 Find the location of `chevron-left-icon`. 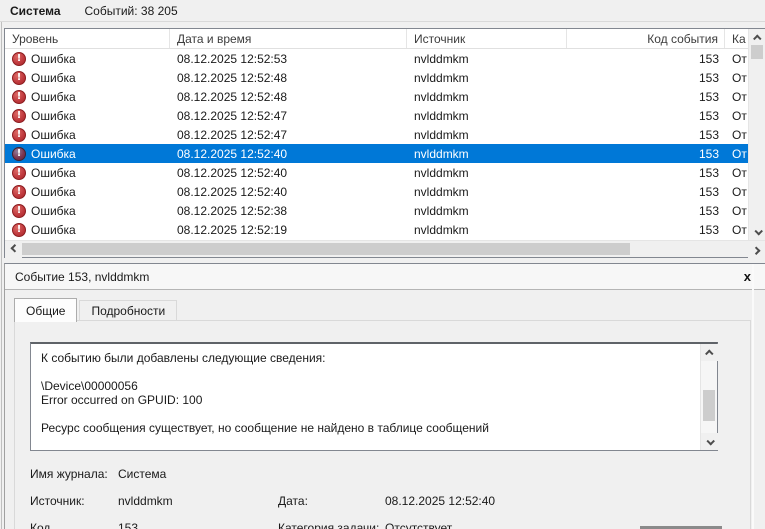

chevron-left-icon is located at coordinates (14, 248).